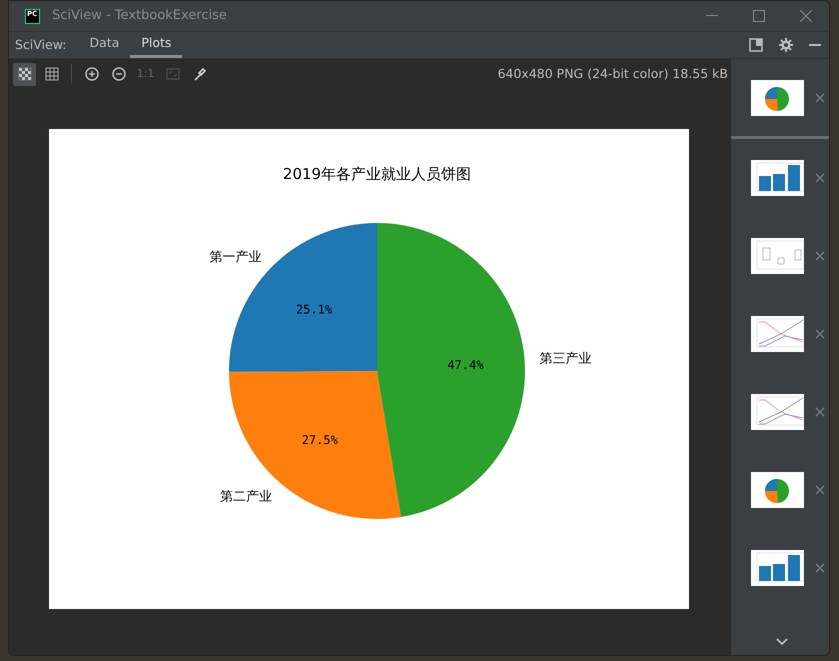  I want to click on image-info: 640x480 PNG (24-bit color) 18.55 kB, so click(613, 73).